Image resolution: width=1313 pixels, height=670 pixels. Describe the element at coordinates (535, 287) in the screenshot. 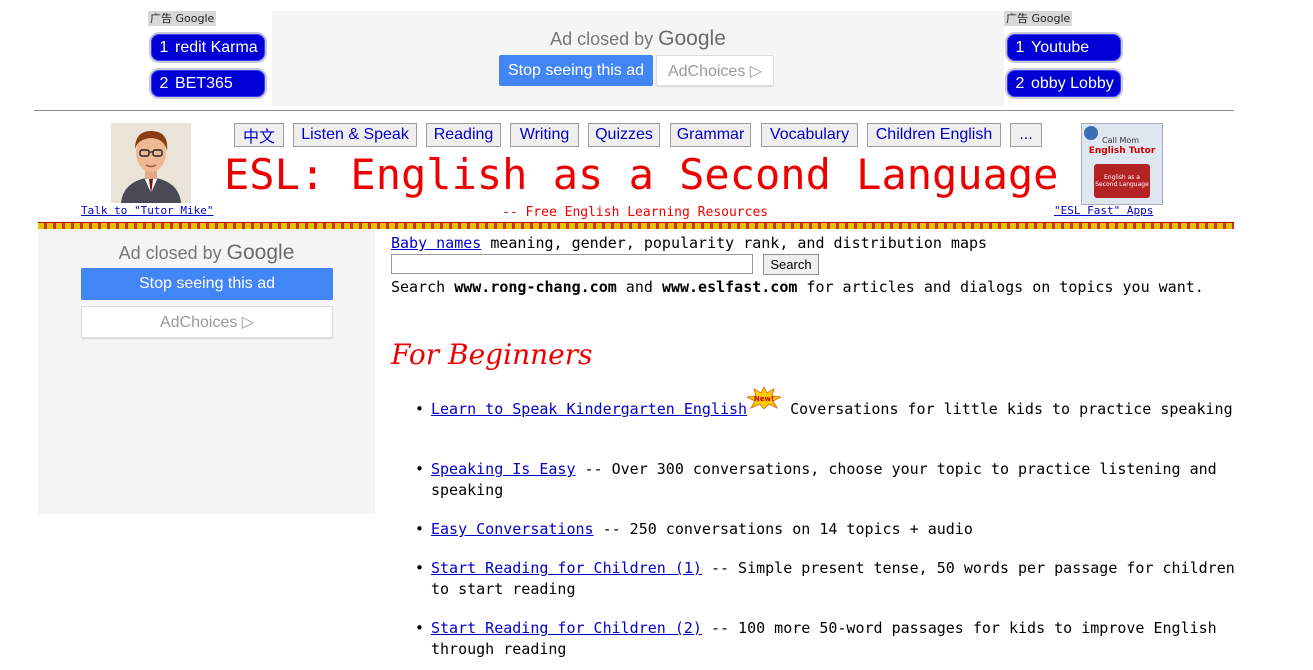

I see `site-rong-chang: www.rong-chang.com` at that location.